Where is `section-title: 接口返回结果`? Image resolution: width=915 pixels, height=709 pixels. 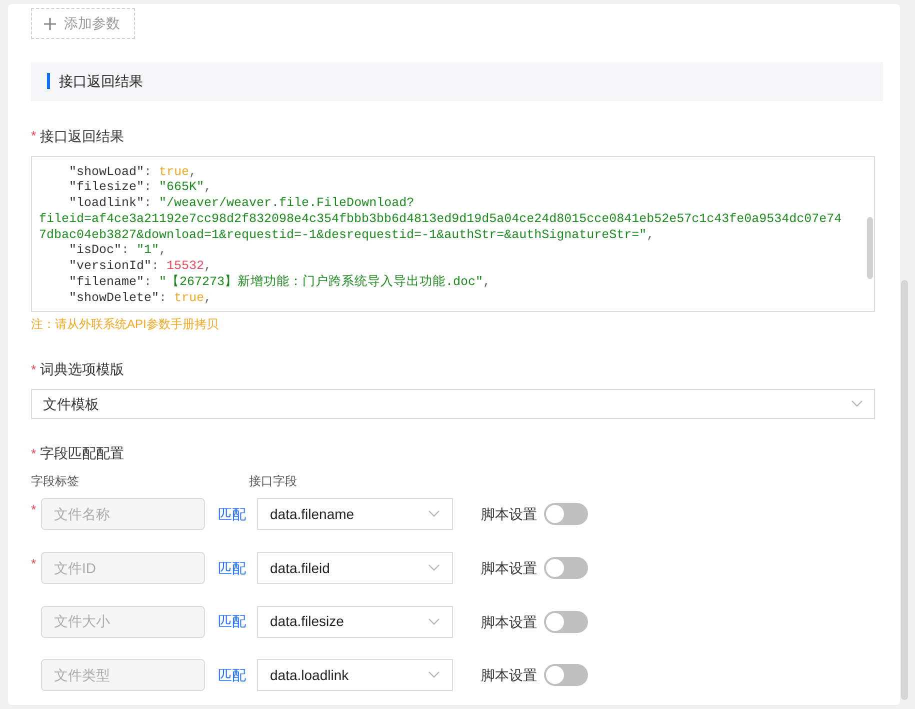 section-title: 接口返回结果 is located at coordinates (101, 81).